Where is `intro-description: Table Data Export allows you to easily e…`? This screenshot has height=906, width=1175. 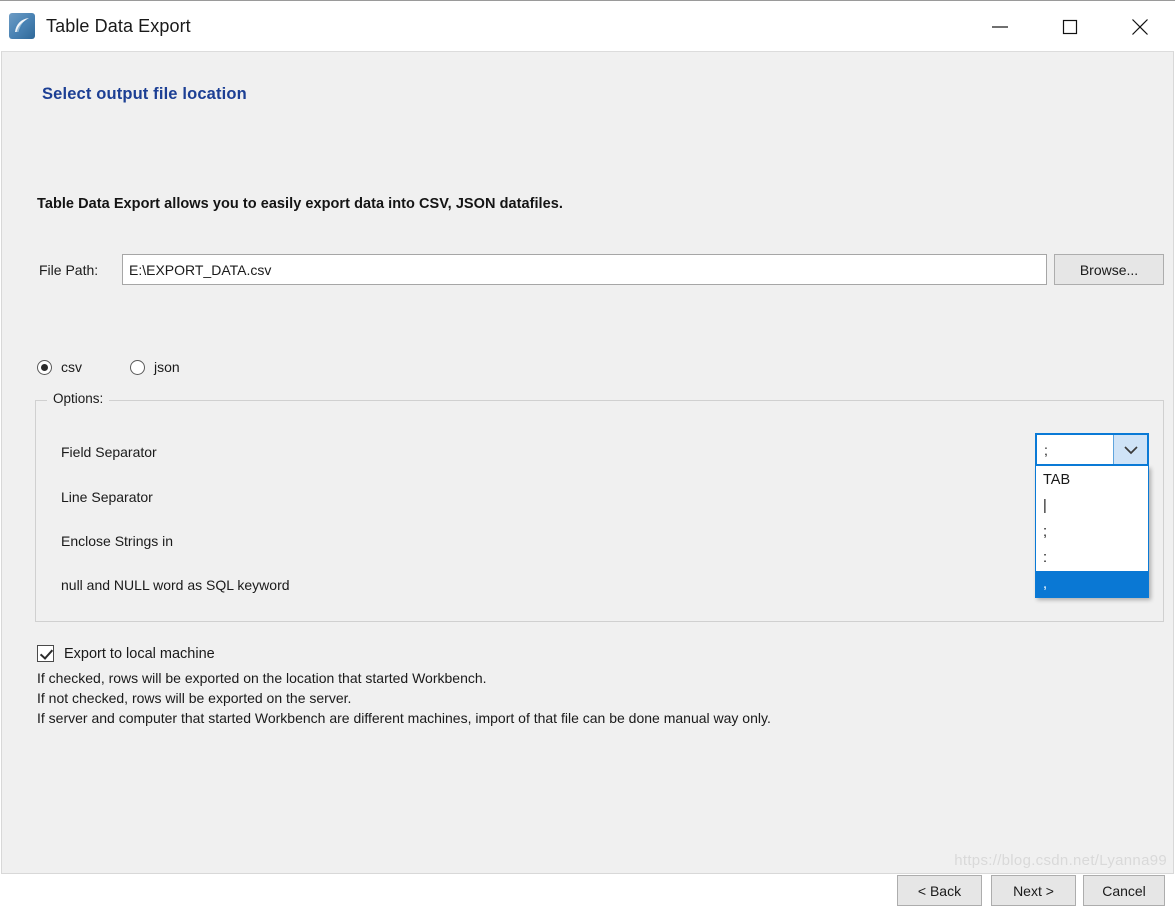
intro-description: Table Data Export allows you to easily e… is located at coordinates (300, 204).